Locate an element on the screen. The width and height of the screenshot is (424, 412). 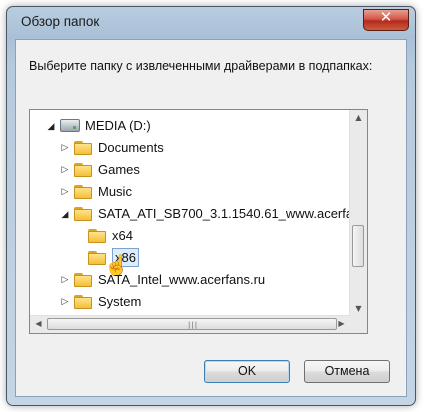
window-title: Обзор папок is located at coordinates (60, 21).